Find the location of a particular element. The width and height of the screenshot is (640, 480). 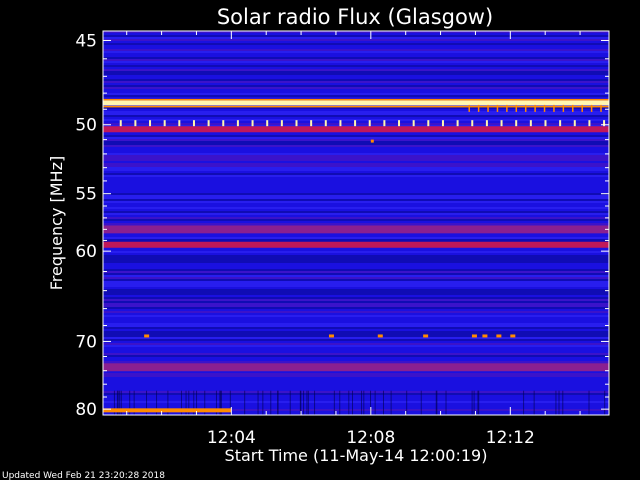

x-tick-label: 12:08 is located at coordinates (370, 438).